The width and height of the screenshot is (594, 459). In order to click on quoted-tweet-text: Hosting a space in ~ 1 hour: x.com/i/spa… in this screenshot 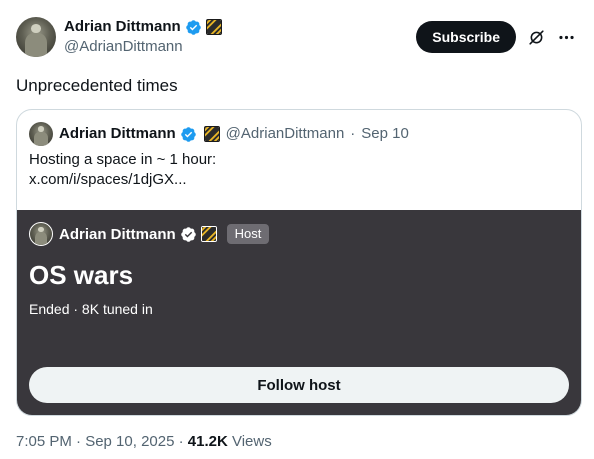, I will do `click(122, 170)`.